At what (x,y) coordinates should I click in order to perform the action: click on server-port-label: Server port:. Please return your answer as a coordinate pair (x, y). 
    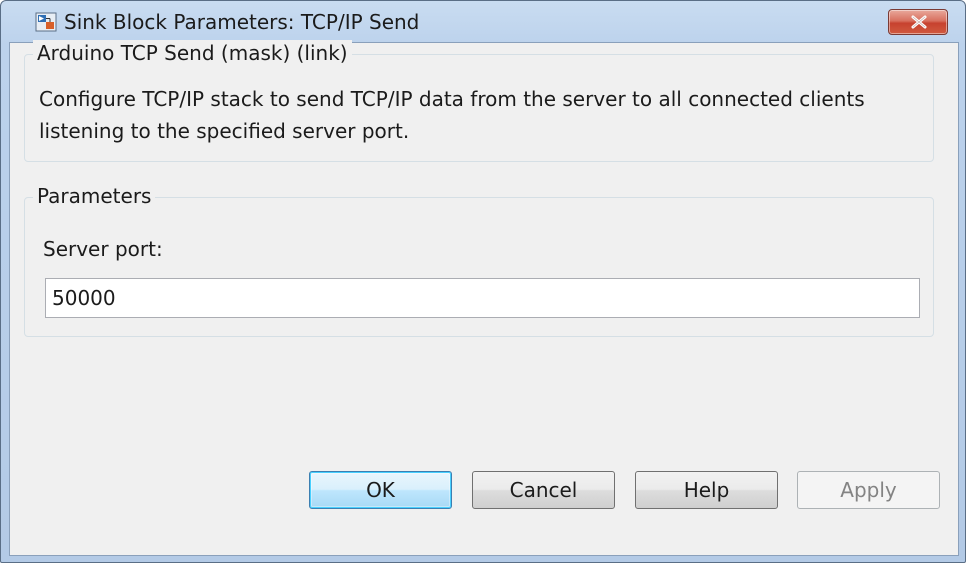
    Looking at the image, I should click on (103, 249).